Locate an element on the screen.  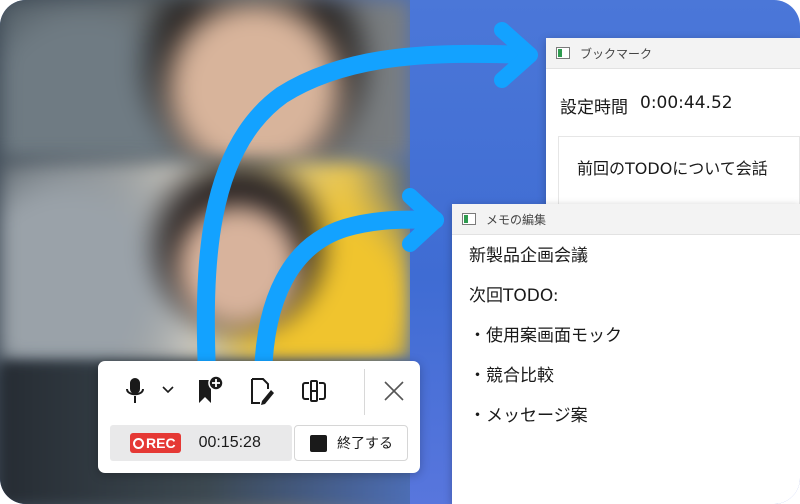
close-toolbar-button is located at coordinates (394, 391).